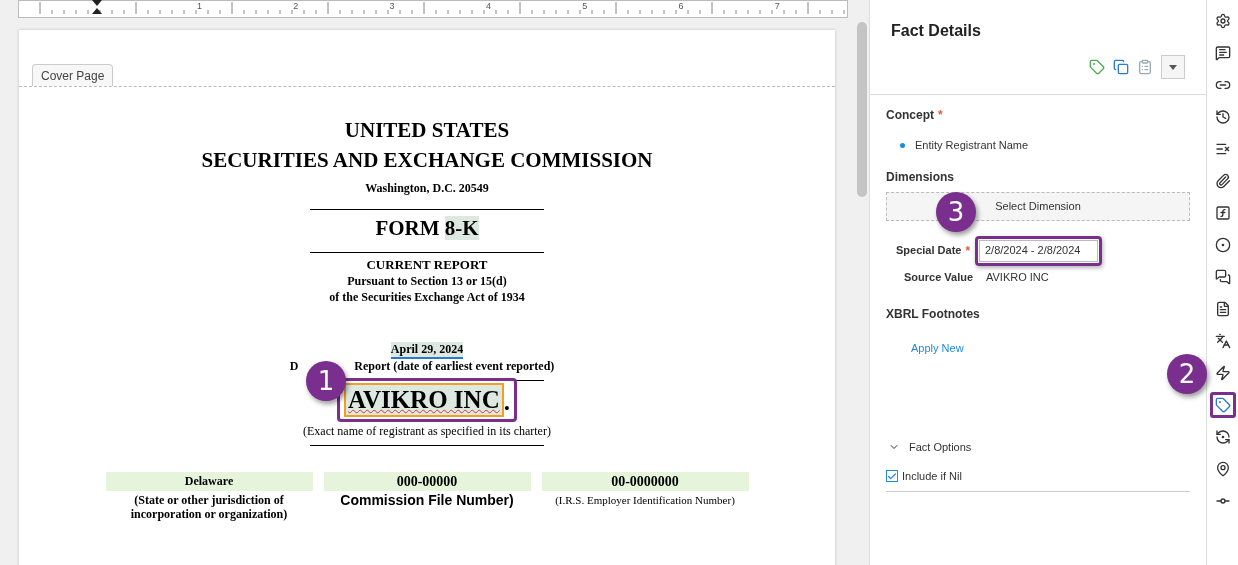 This screenshot has height=565, width=1238. I want to click on map-pin-icon, so click(1222, 469).